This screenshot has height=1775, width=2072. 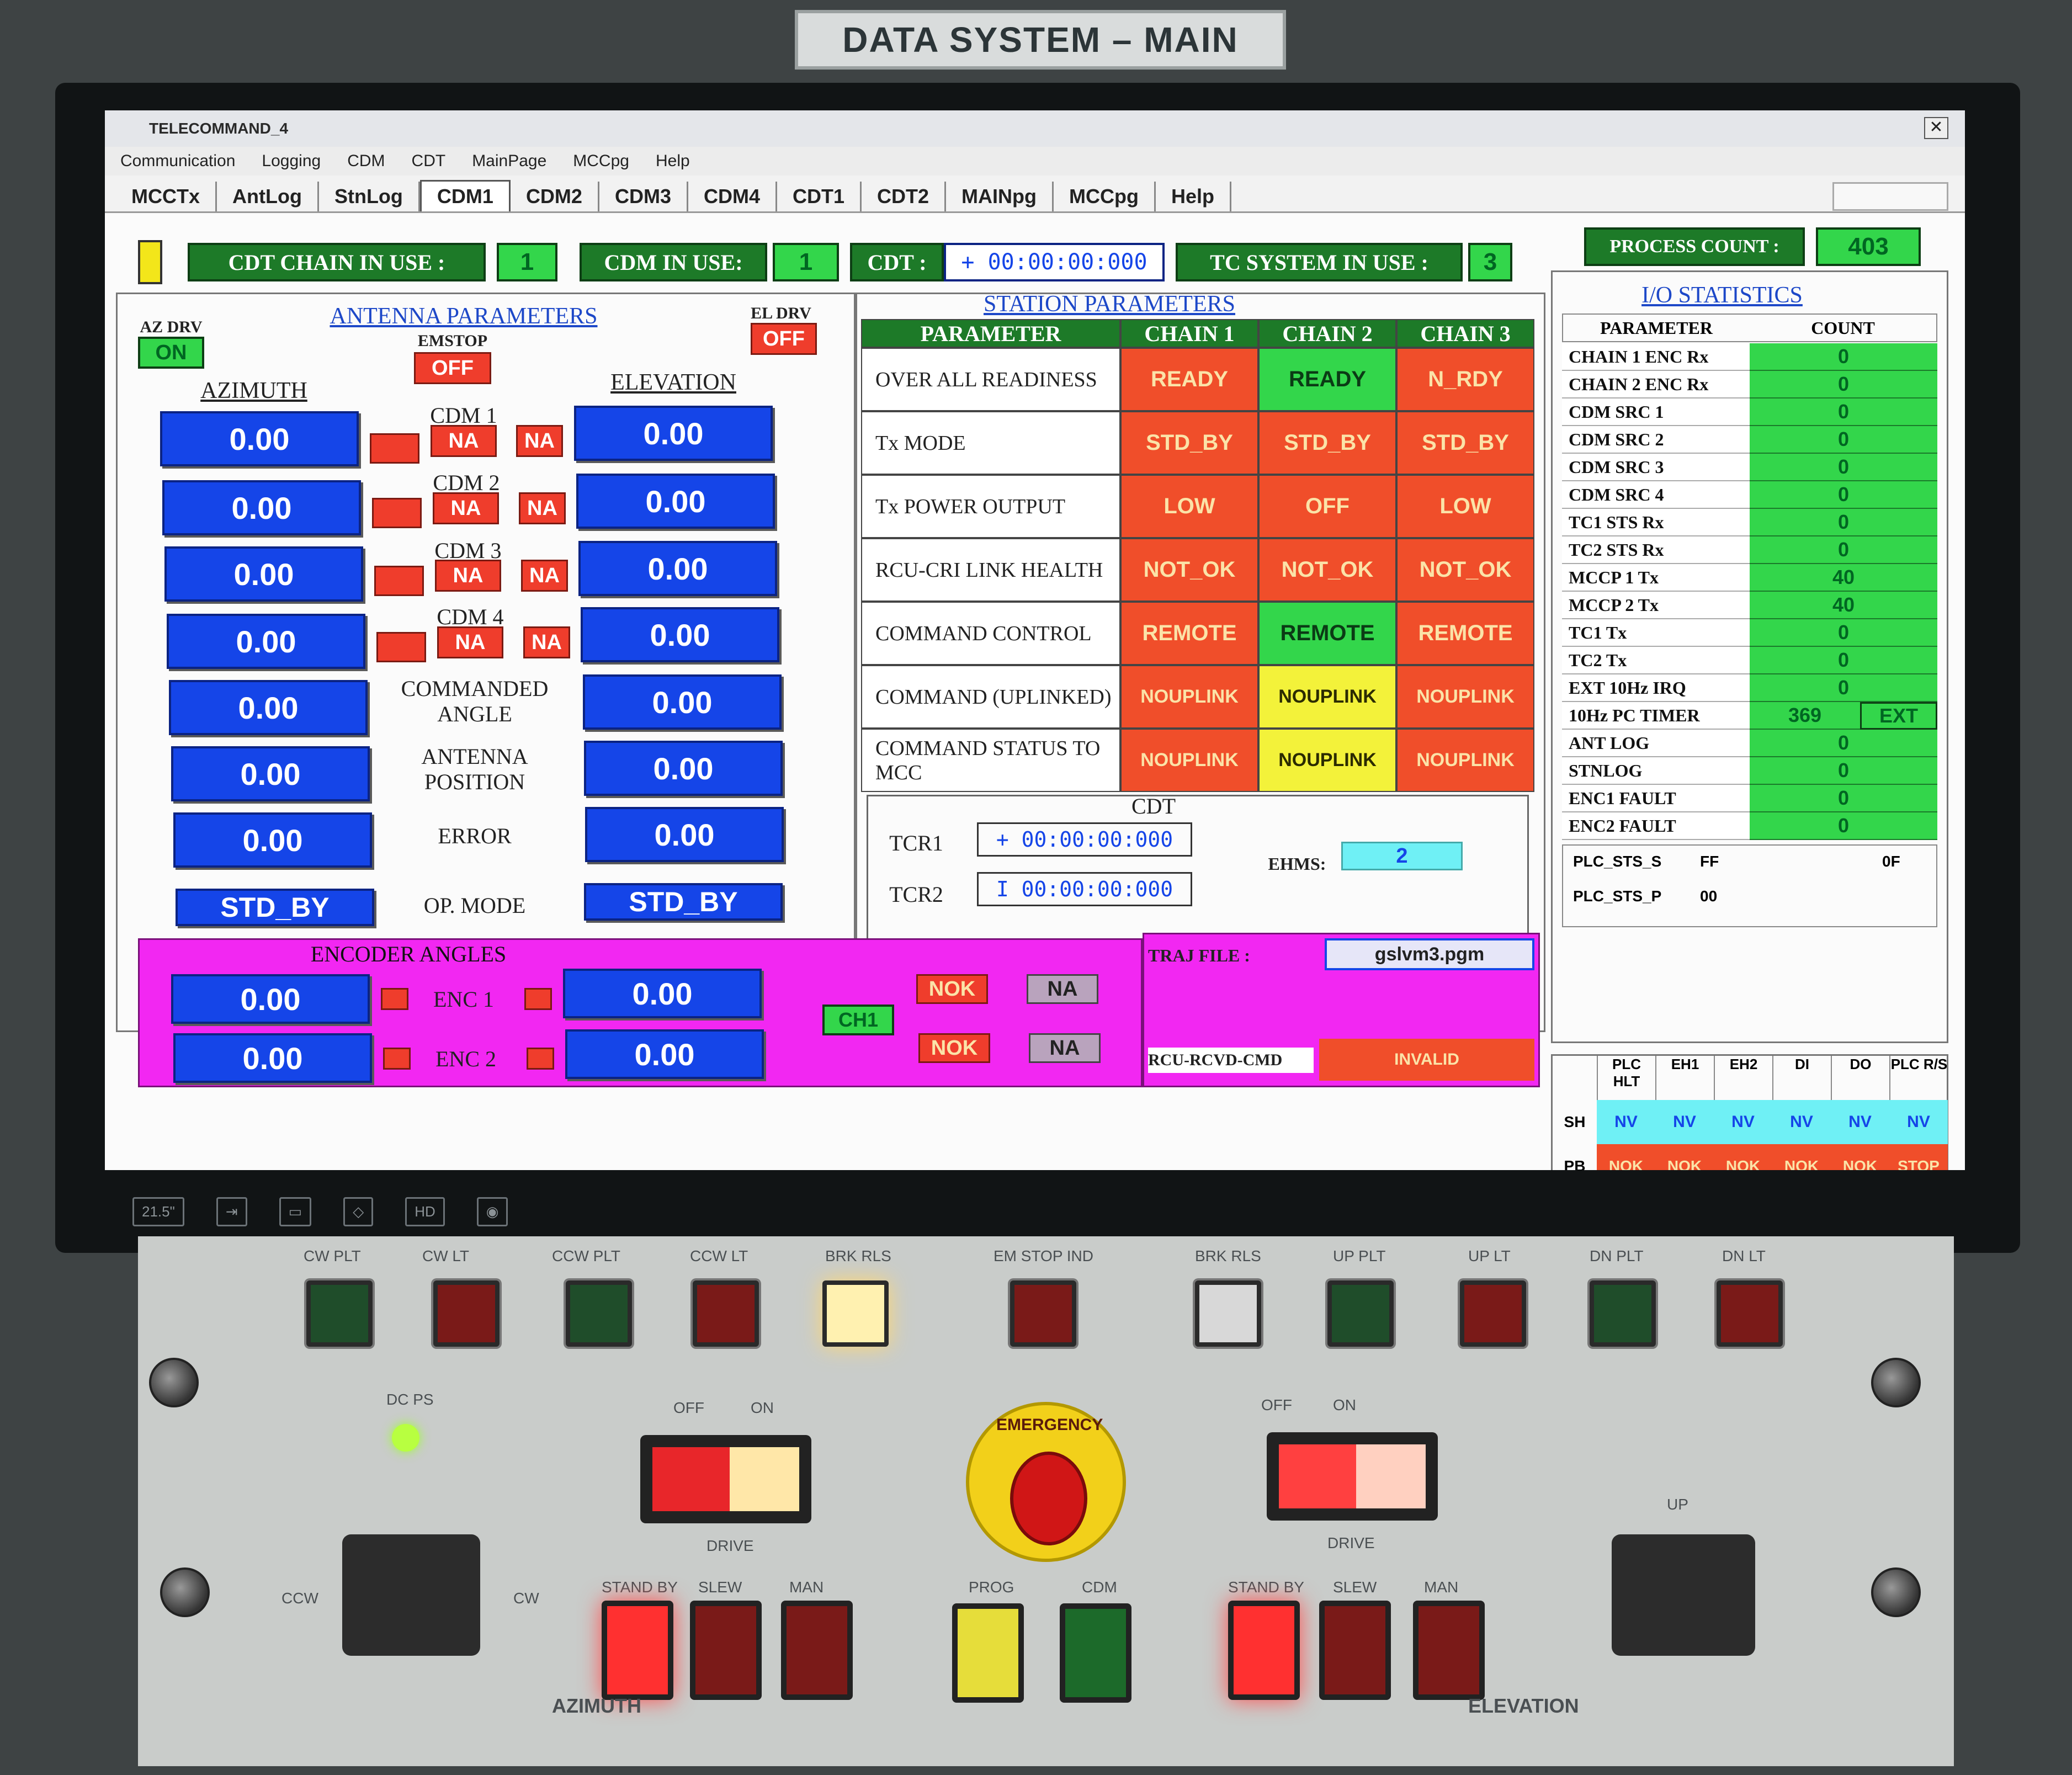 I want to click on menu-communication: Communication, so click(x=177, y=161).